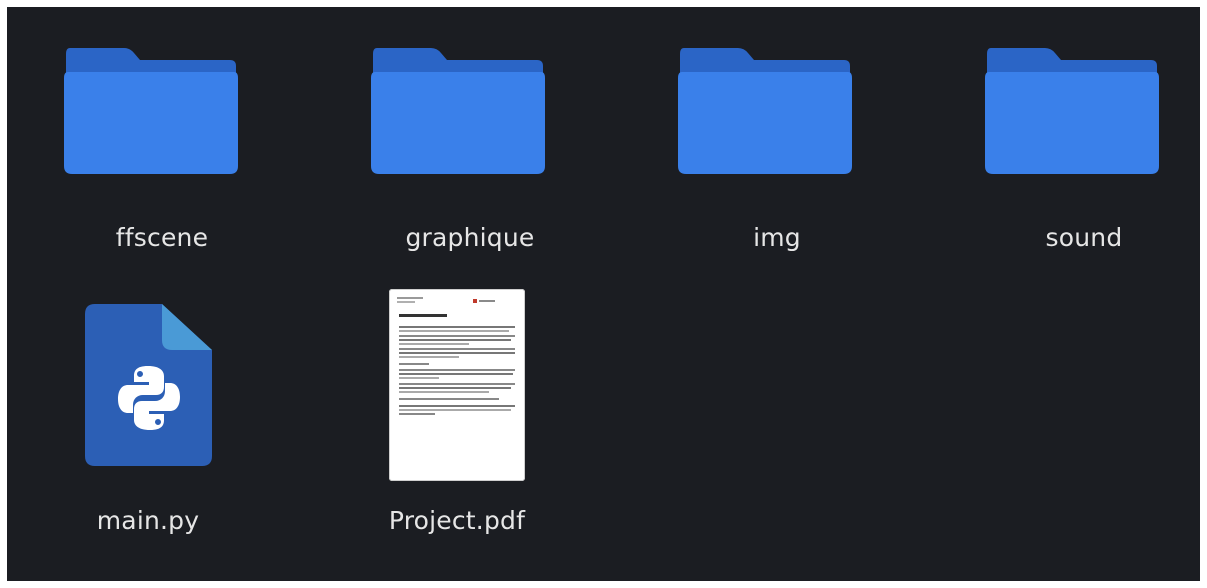 Image resolution: width=1207 pixels, height=588 pixels. I want to click on file-name-label: sound, so click(1084, 237).